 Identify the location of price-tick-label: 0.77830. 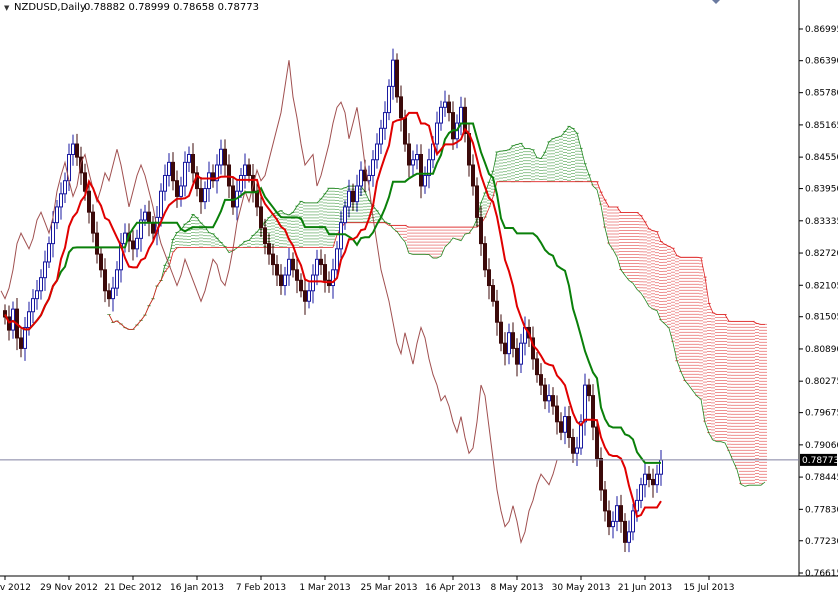
(821, 510).